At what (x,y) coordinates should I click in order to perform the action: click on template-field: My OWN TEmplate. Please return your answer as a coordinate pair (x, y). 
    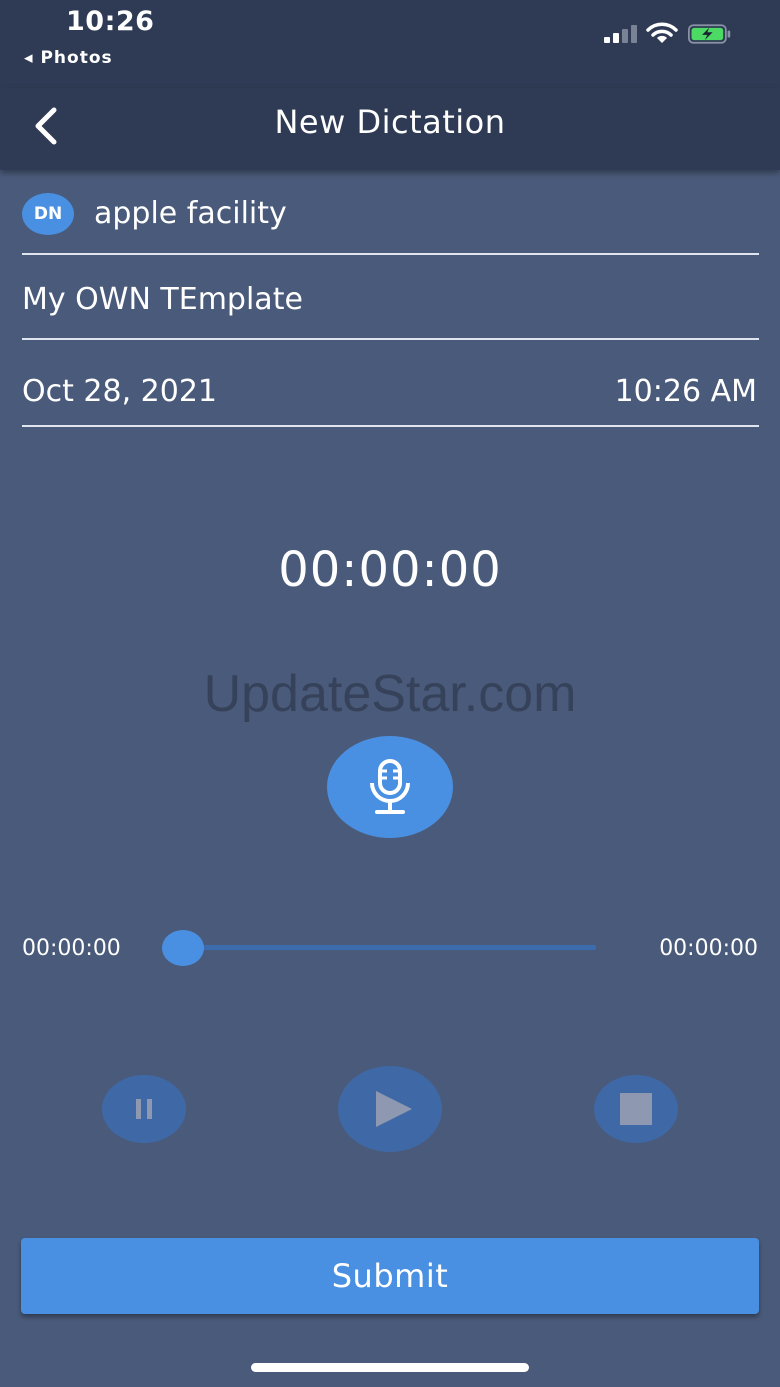
    Looking at the image, I should click on (390, 306).